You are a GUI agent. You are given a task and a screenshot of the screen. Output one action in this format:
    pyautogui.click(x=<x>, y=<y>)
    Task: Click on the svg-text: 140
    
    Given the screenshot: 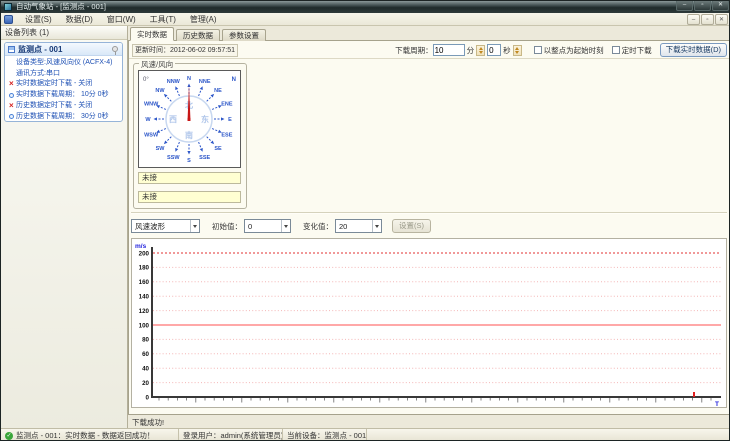 What is the action you would take?
    pyautogui.click(x=144, y=297)
    